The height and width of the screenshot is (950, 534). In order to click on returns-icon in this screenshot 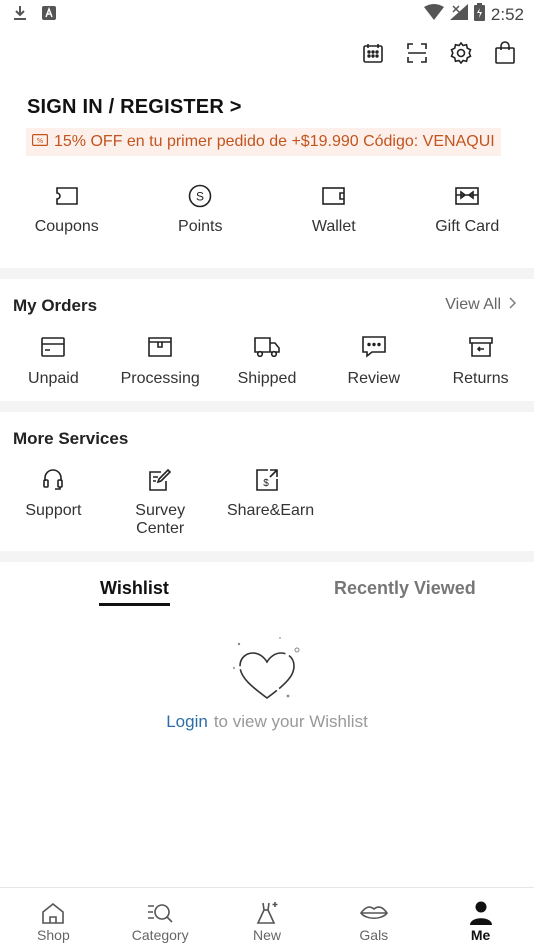, I will do `click(480, 347)`.